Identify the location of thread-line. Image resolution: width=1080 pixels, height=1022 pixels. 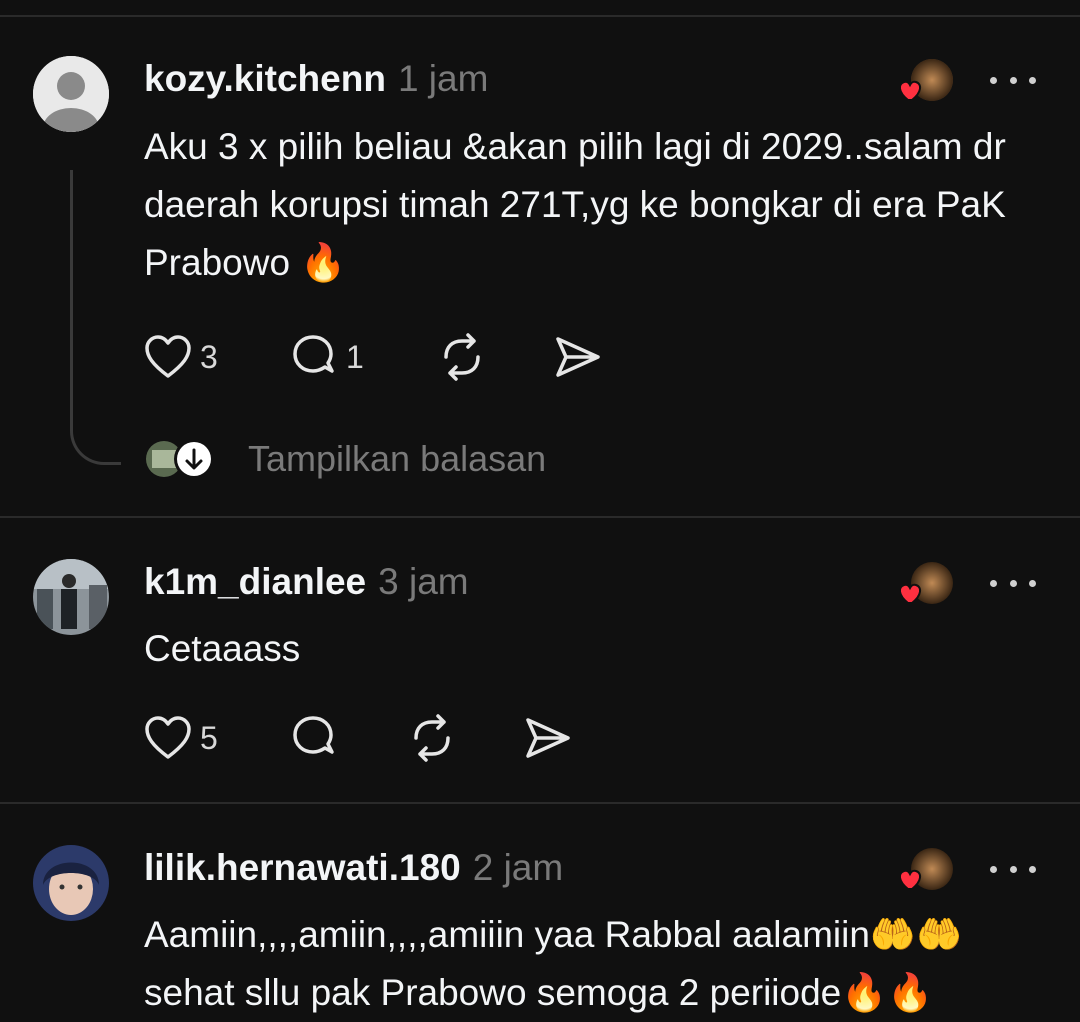
(95, 317).